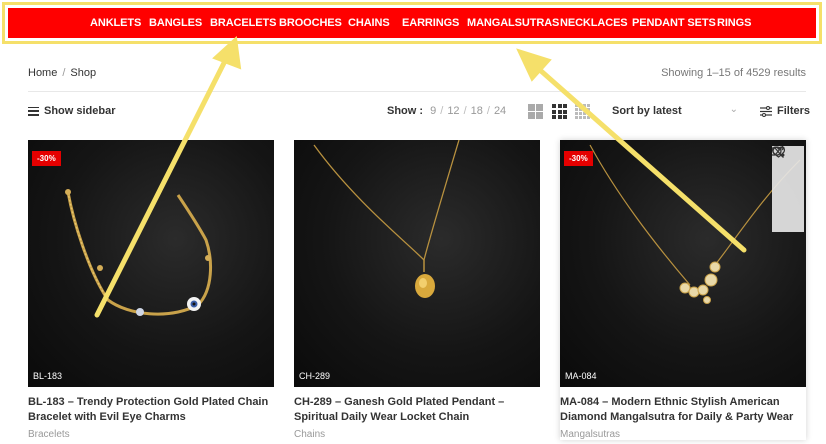 The image size is (826, 444). What do you see at coordinates (477, 111) in the screenshot?
I see `per-page-18: 18` at bounding box center [477, 111].